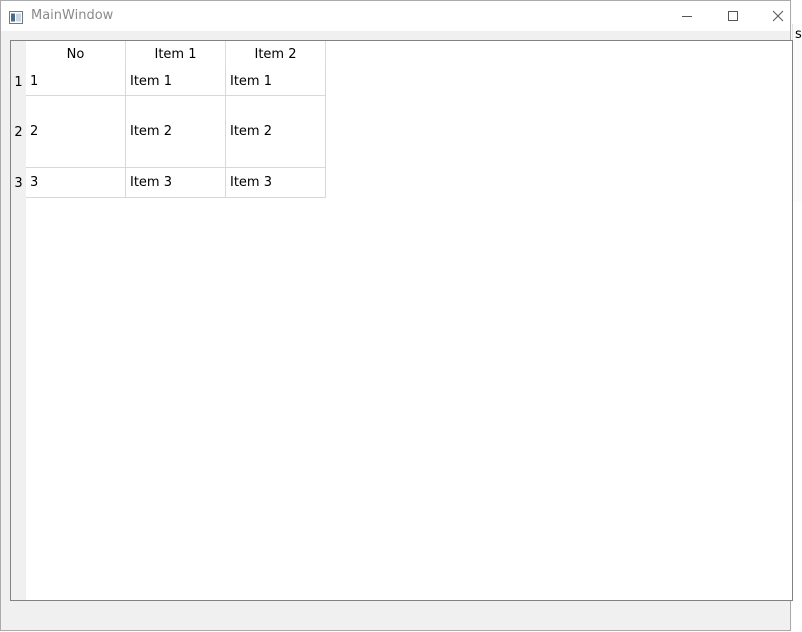 The width and height of the screenshot is (802, 632). Describe the element at coordinates (76, 82) in the screenshot. I see `table-cell: 1` at that location.